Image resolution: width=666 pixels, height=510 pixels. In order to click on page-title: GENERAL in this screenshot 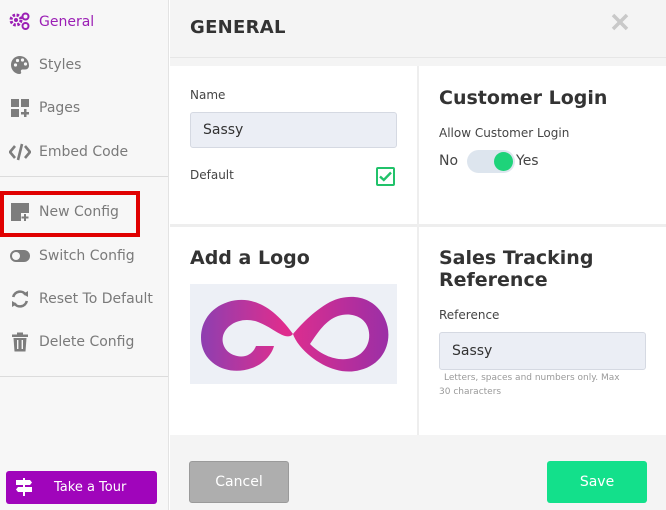, I will do `click(238, 27)`.